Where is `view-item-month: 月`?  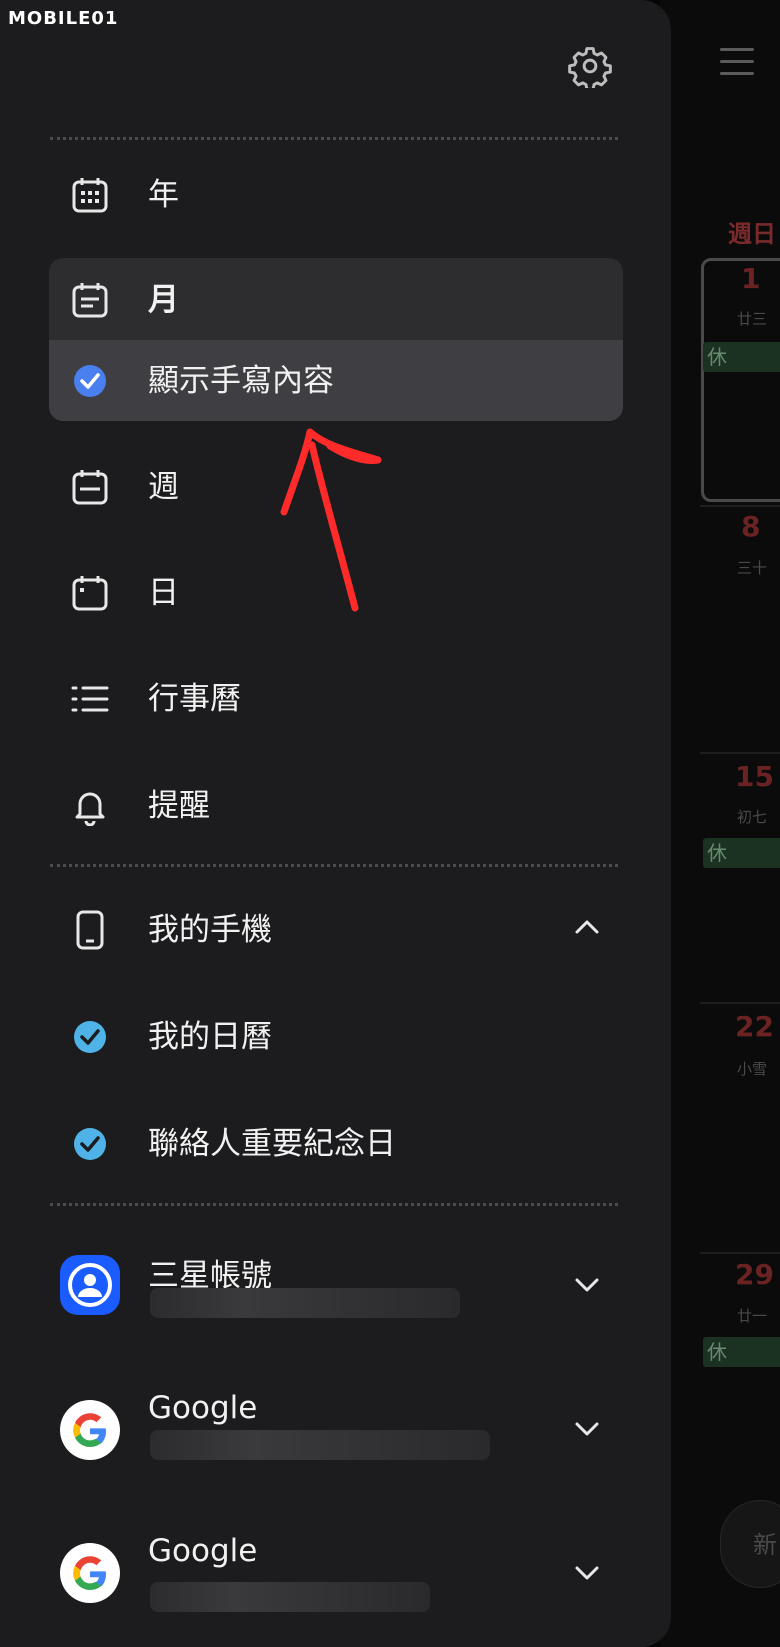 view-item-month: 月 is located at coordinates (336, 300).